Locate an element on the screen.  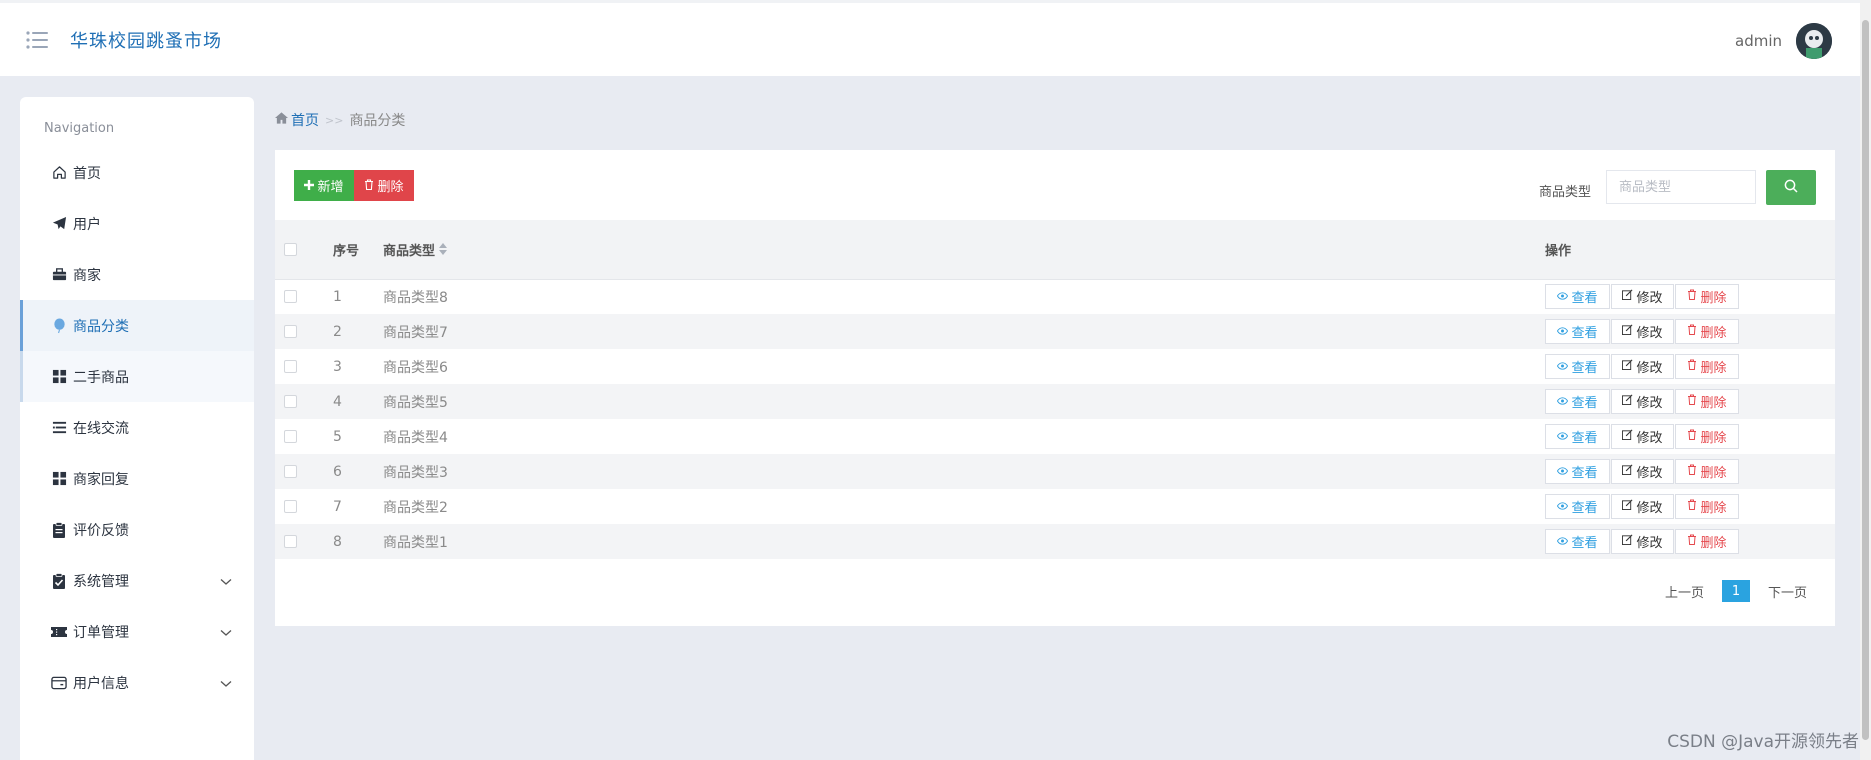
search-label: 商品类型 is located at coordinates (1565, 192).